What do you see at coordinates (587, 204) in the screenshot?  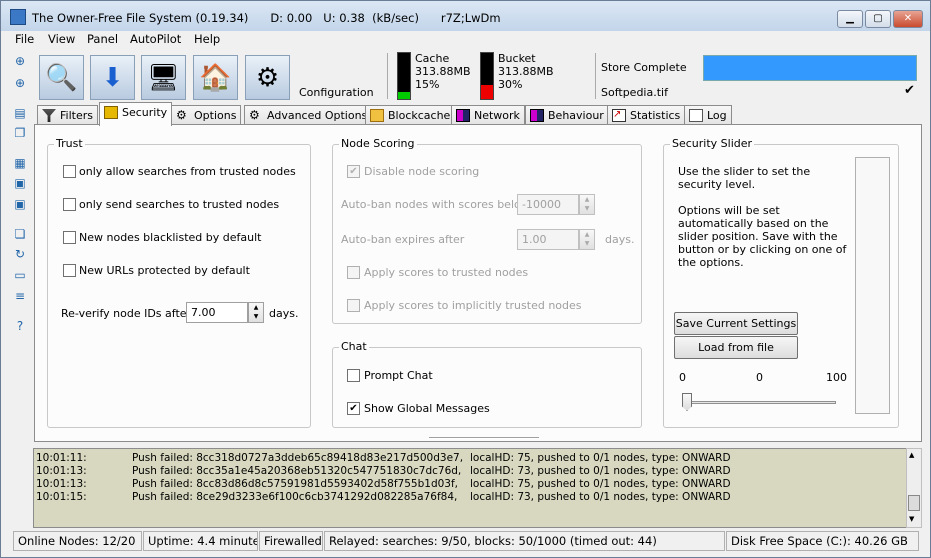 I see `autoban-spinner: ▲ ▼` at bounding box center [587, 204].